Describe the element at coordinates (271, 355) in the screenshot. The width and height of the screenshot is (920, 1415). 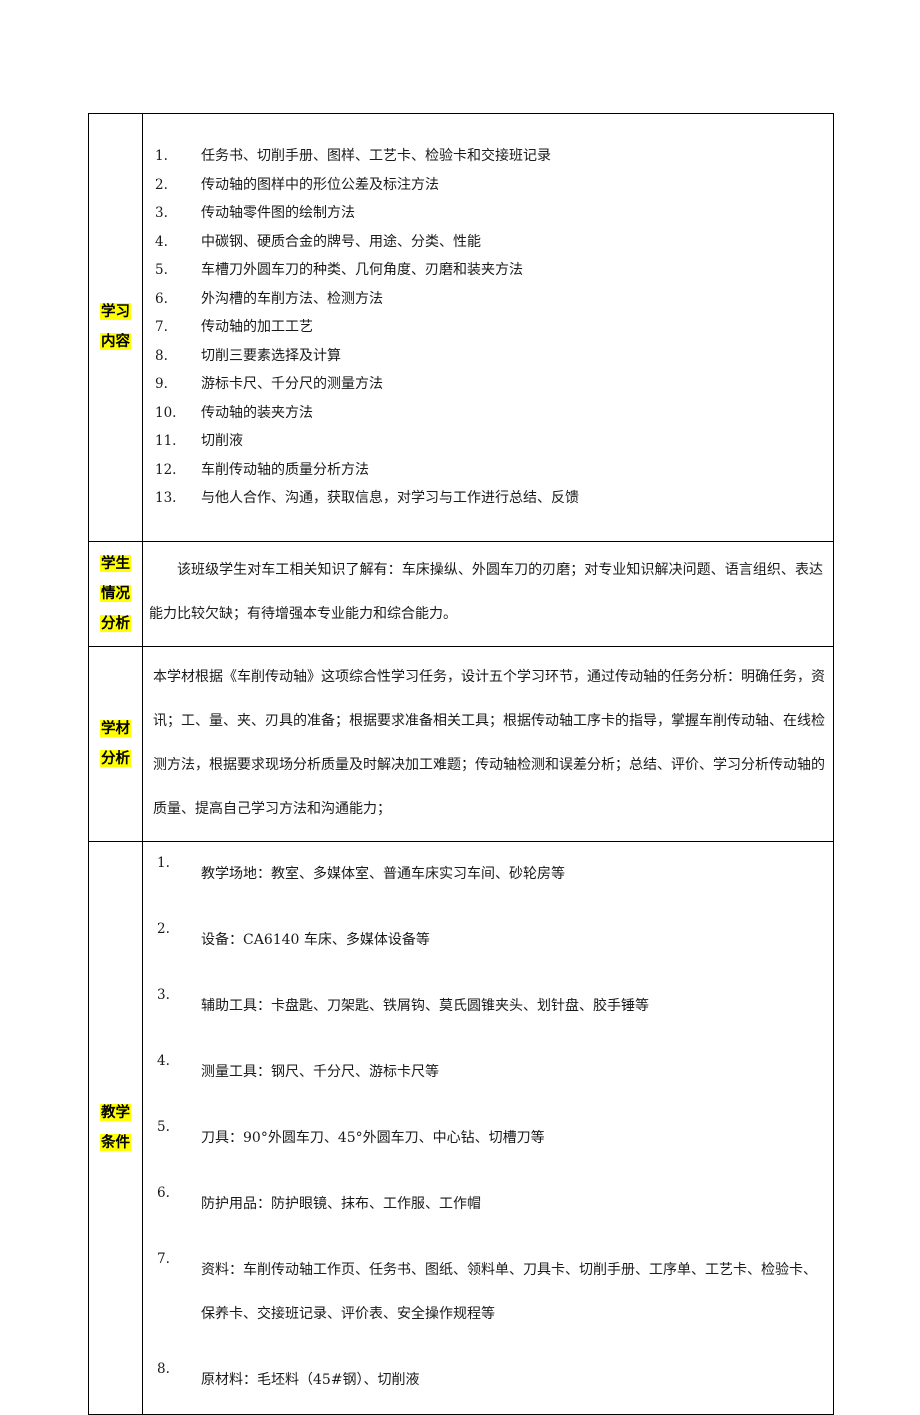
I see `list-item-text: 切削三要素选择及计算` at that location.